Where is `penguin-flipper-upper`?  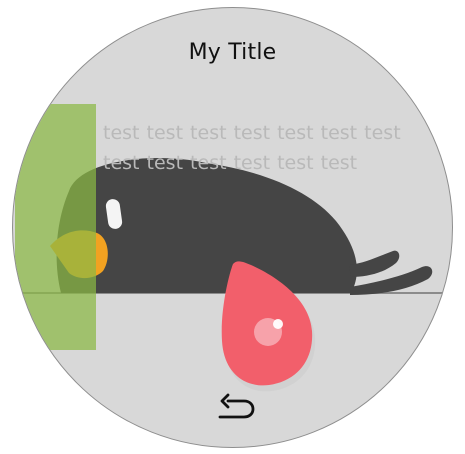
penguin-flipper-upper is located at coordinates (374, 263).